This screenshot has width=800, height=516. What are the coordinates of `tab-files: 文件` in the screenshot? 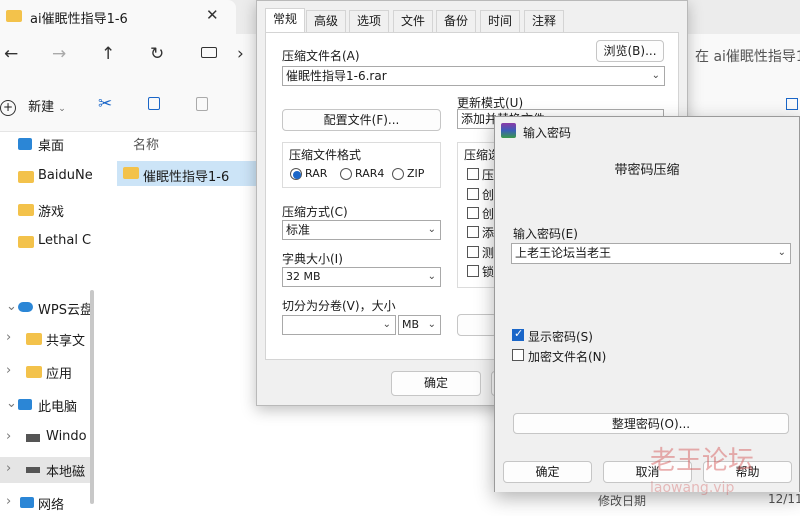 It's located at (413, 21).